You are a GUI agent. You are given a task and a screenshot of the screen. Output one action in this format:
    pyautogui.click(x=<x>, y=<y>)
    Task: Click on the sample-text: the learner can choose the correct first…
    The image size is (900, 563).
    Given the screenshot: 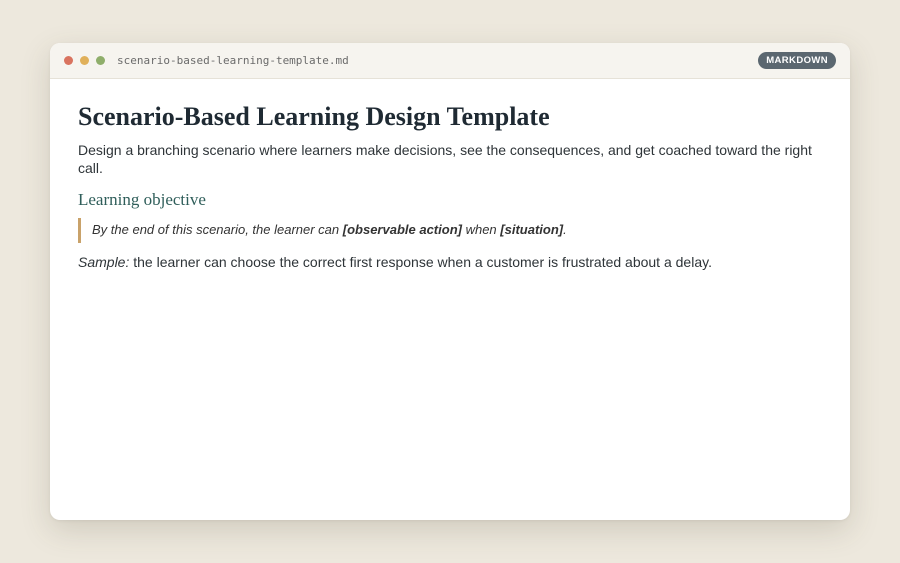 What is the action you would take?
    pyautogui.click(x=420, y=261)
    